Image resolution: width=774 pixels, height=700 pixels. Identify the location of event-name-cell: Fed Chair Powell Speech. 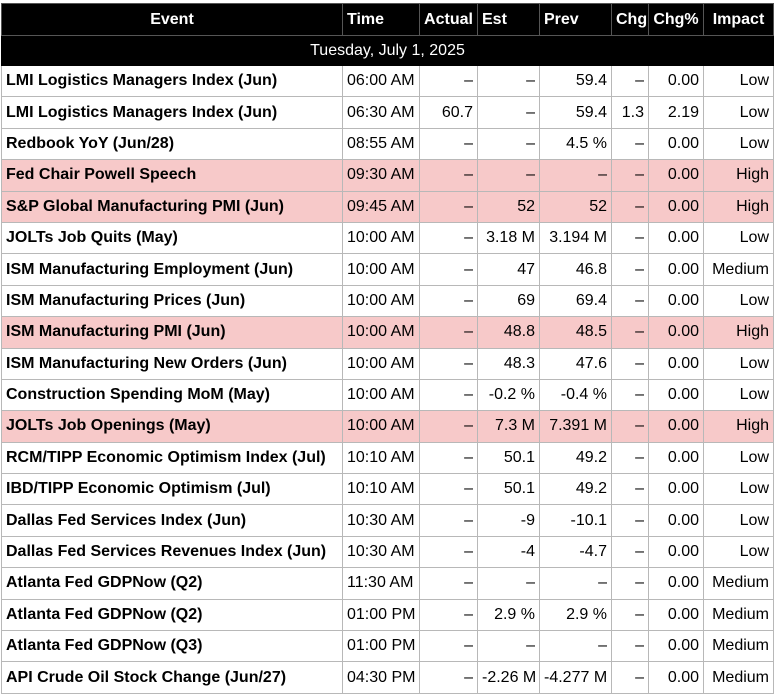
(172, 175).